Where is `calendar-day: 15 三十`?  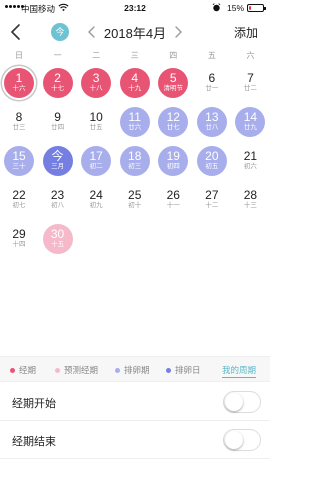 calendar-day: 15 三十 is located at coordinates (19, 161).